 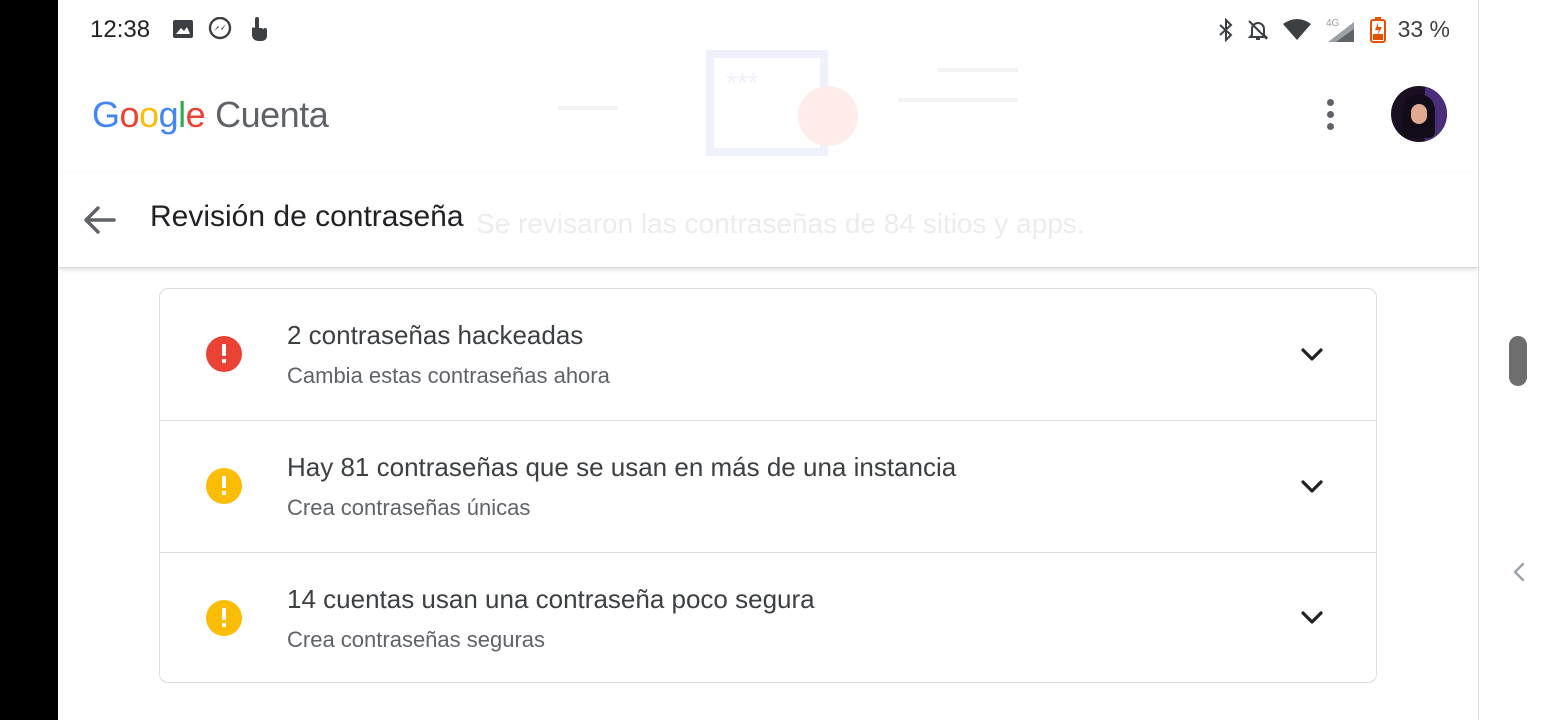 What do you see at coordinates (448, 375) in the screenshot?
I see `issue-subtitle: Cambia estas contraseñas ahora` at bounding box center [448, 375].